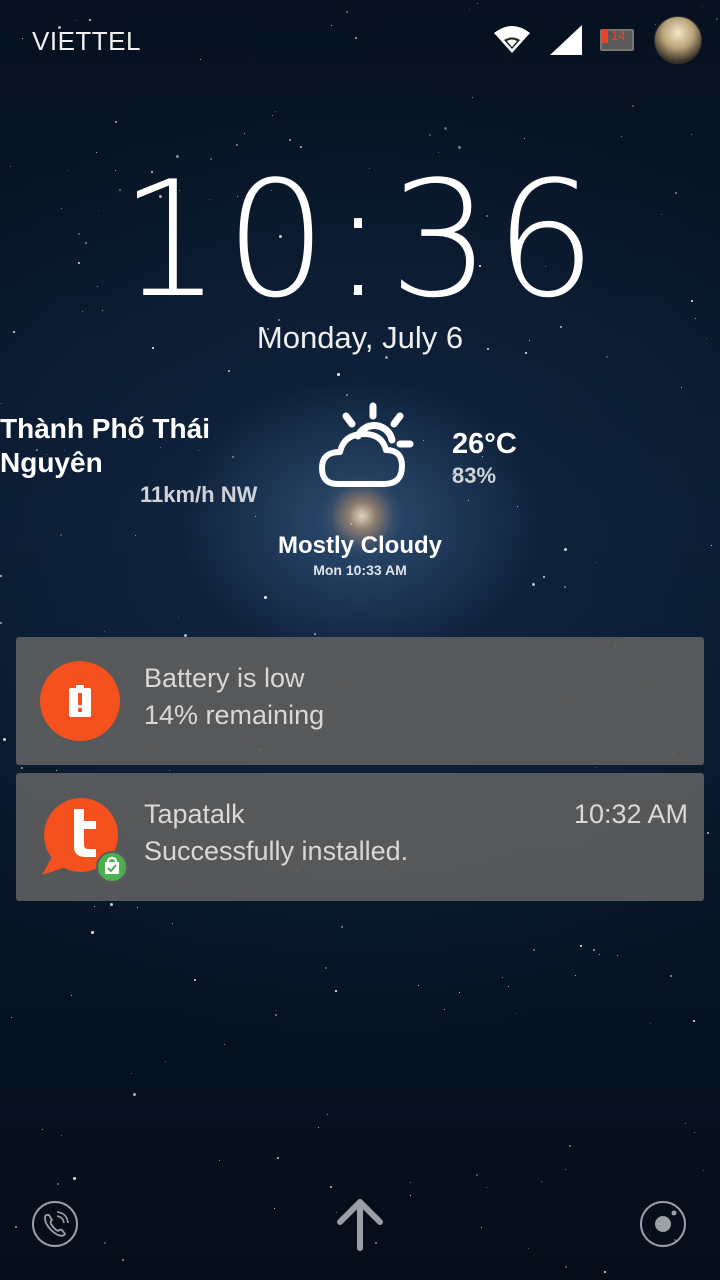 The width and height of the screenshot is (720, 1280). I want to click on weather-temperature: 26°C, so click(484, 444).